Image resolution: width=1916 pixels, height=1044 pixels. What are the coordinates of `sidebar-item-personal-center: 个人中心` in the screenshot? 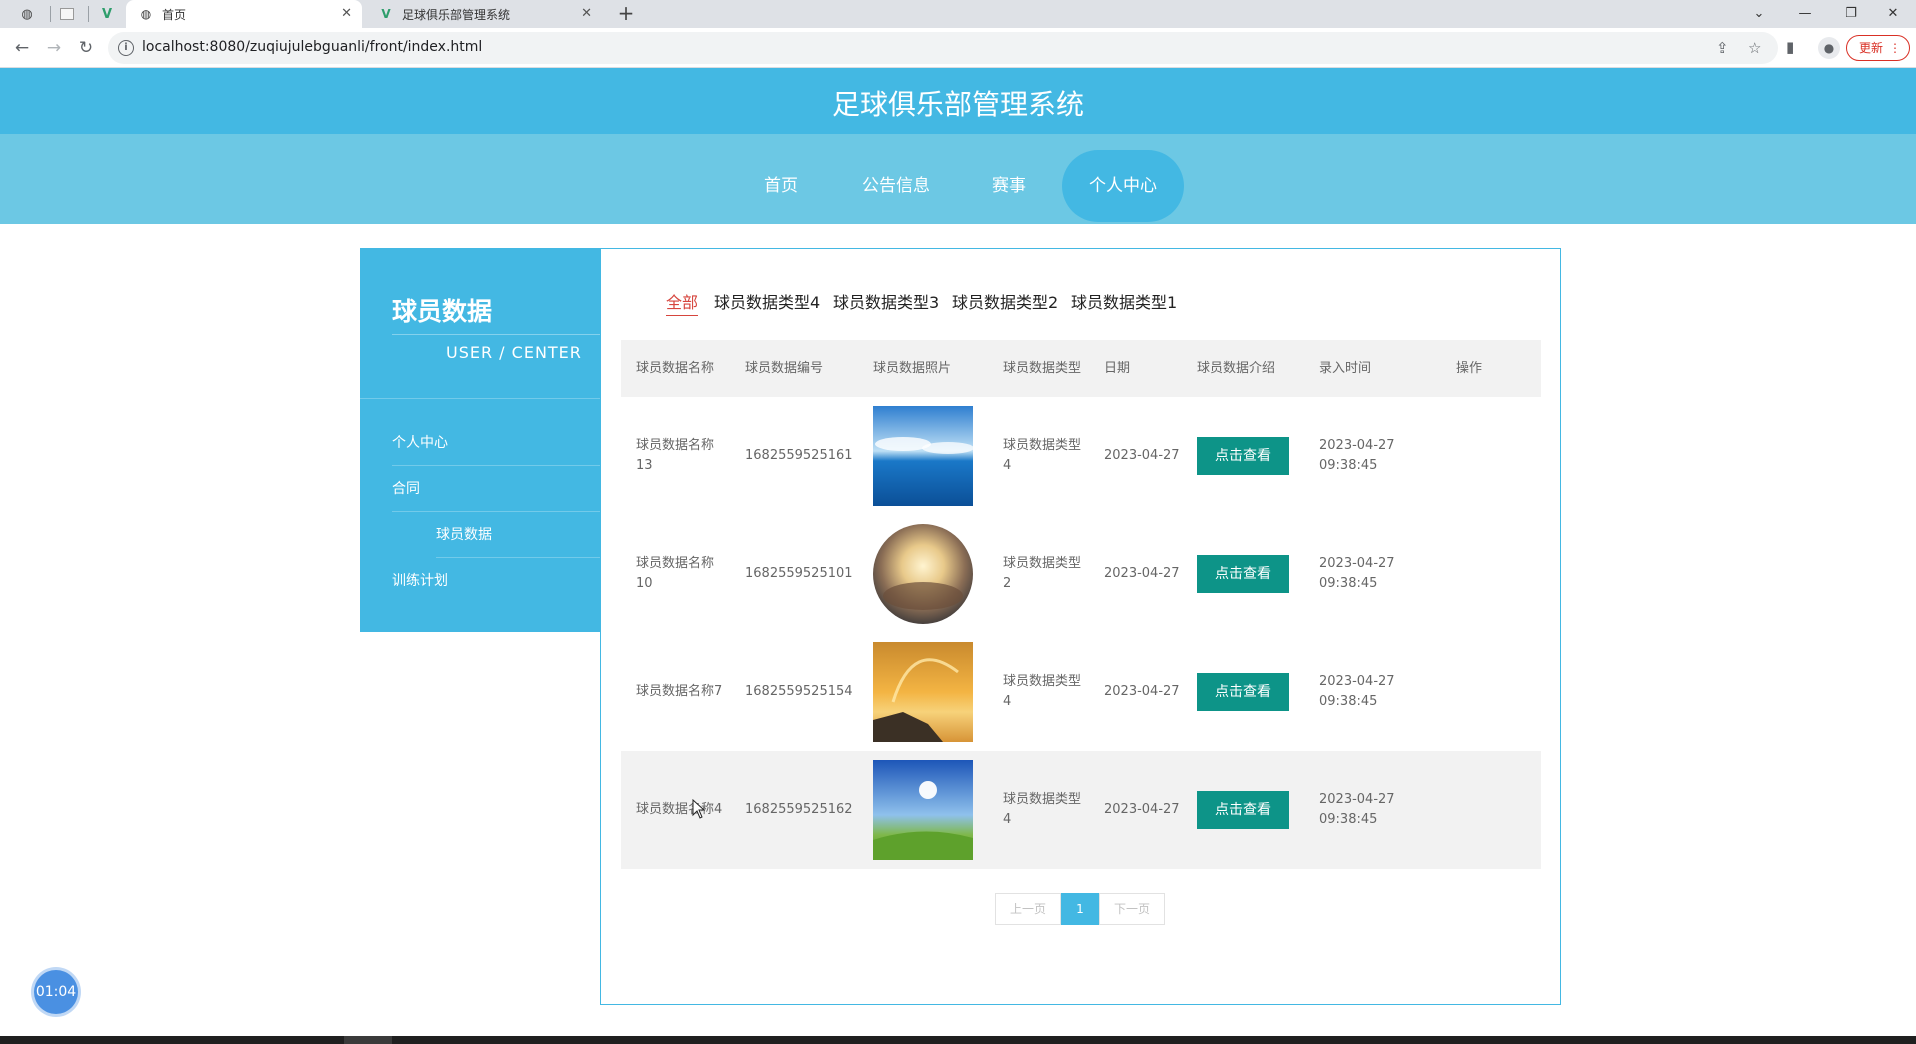 It's located at (496, 443).